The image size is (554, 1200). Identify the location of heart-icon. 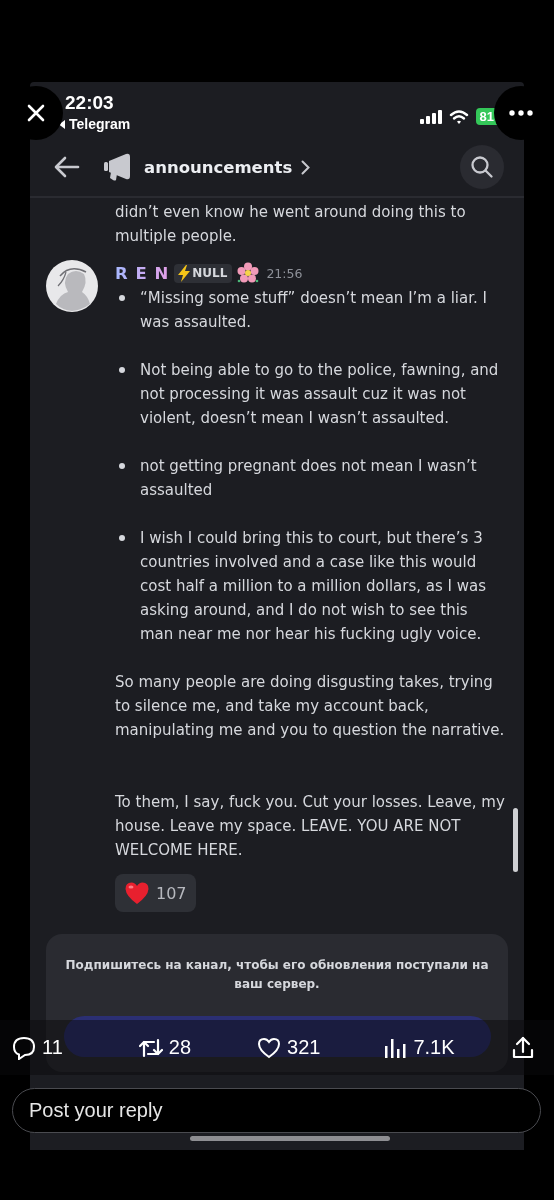
(137, 893).